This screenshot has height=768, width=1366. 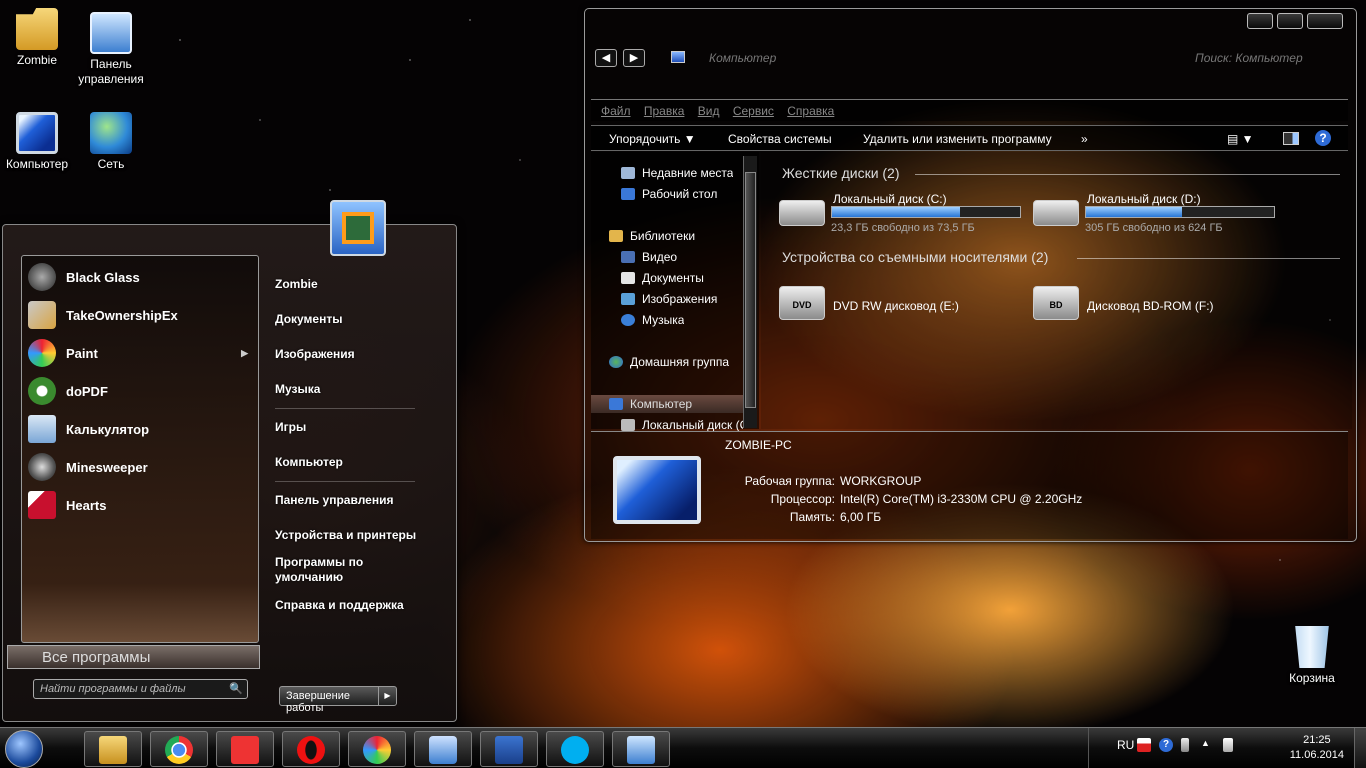 I want to click on menu-file: Файл, so click(x=616, y=111).